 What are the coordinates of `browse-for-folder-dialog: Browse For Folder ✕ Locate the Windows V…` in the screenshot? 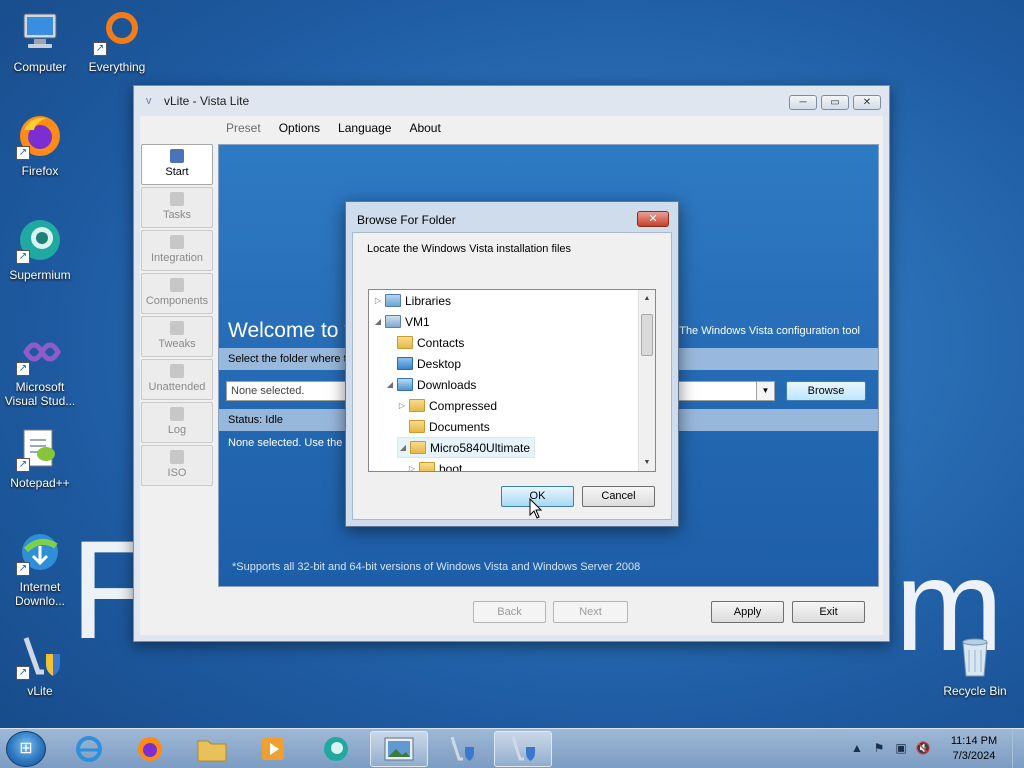 It's located at (512, 364).